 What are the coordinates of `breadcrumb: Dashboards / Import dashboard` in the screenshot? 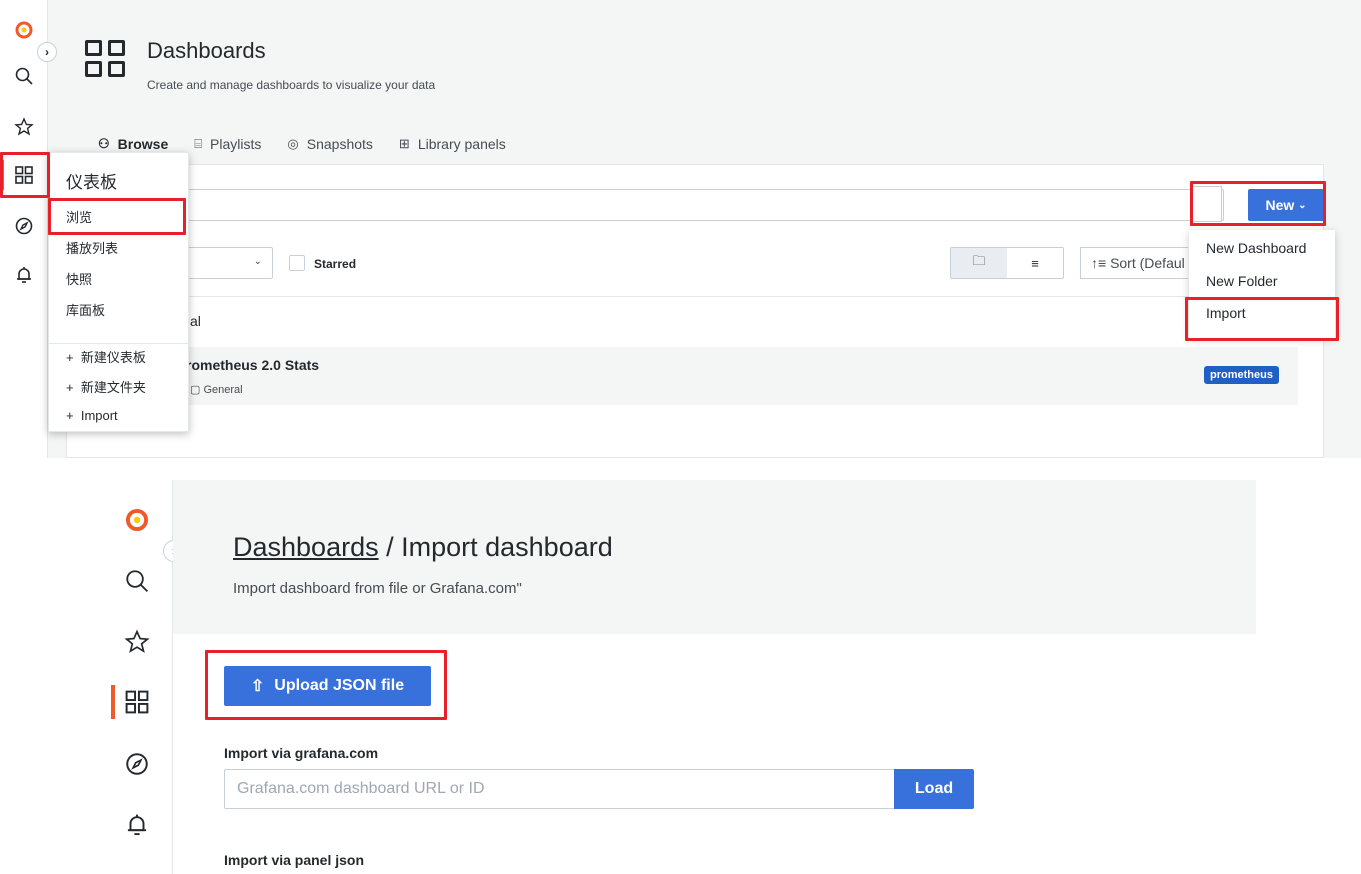 It's located at (423, 547).